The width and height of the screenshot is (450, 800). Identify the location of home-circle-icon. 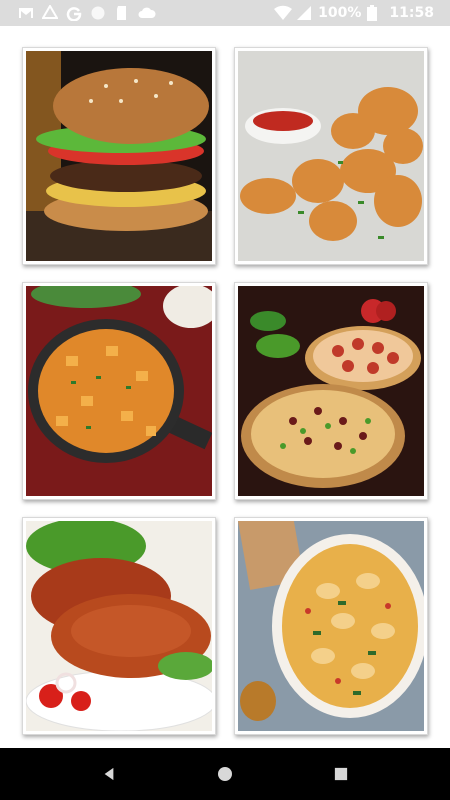
(225, 774).